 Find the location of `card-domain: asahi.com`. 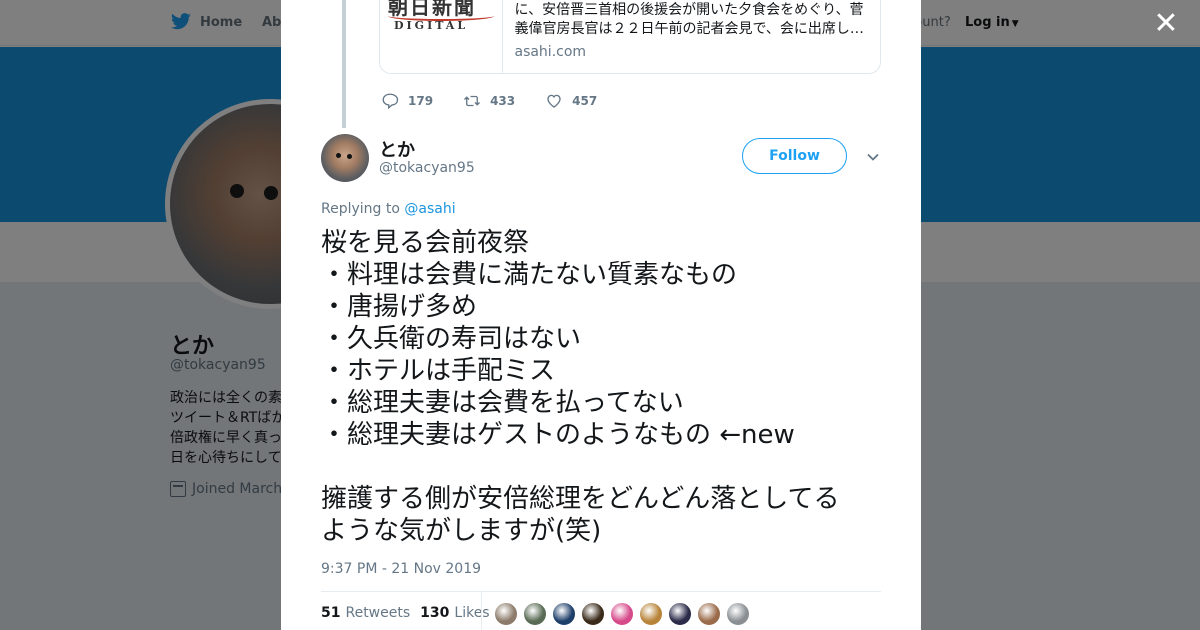

card-domain: asahi.com is located at coordinates (550, 52).